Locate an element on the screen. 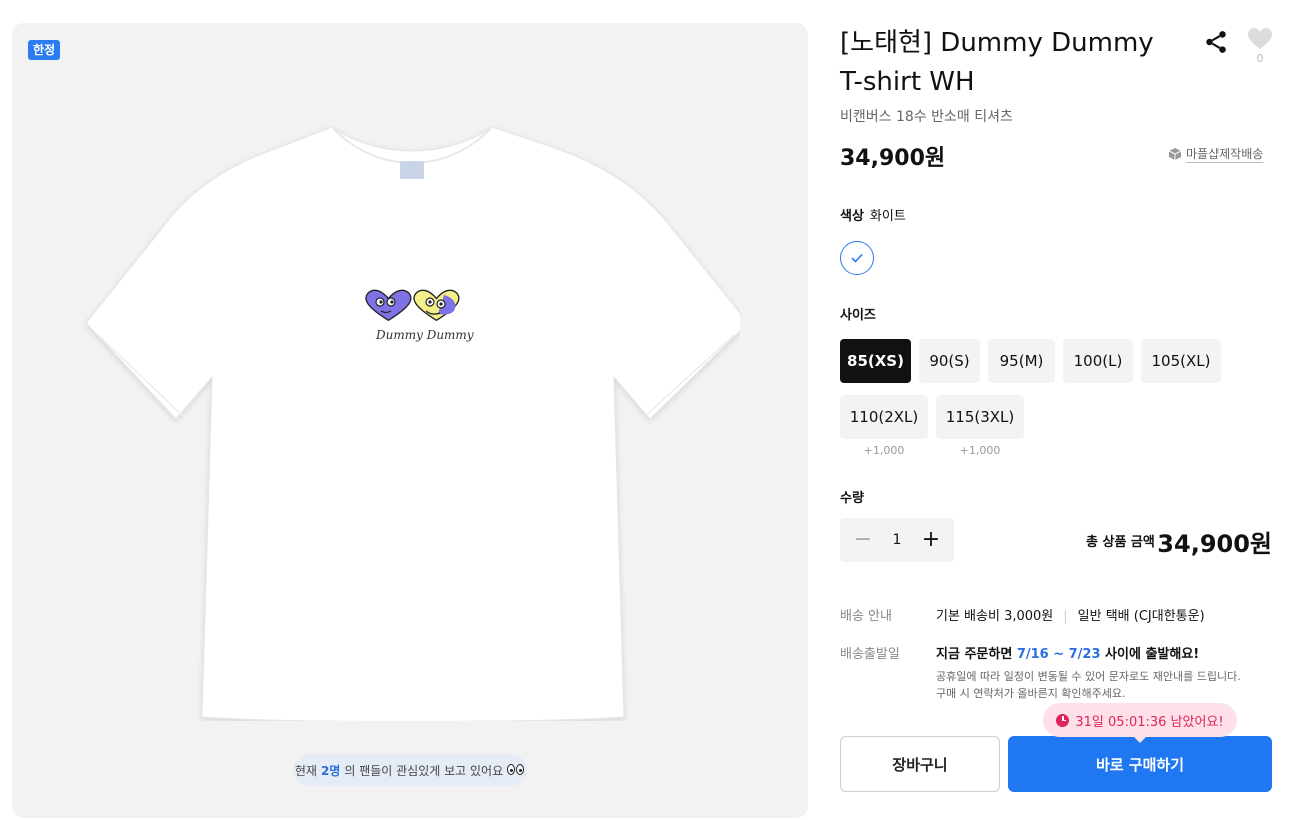 The height and width of the screenshot is (820, 1304). shirt-print-text: Dummy Dummy is located at coordinates (424, 335).